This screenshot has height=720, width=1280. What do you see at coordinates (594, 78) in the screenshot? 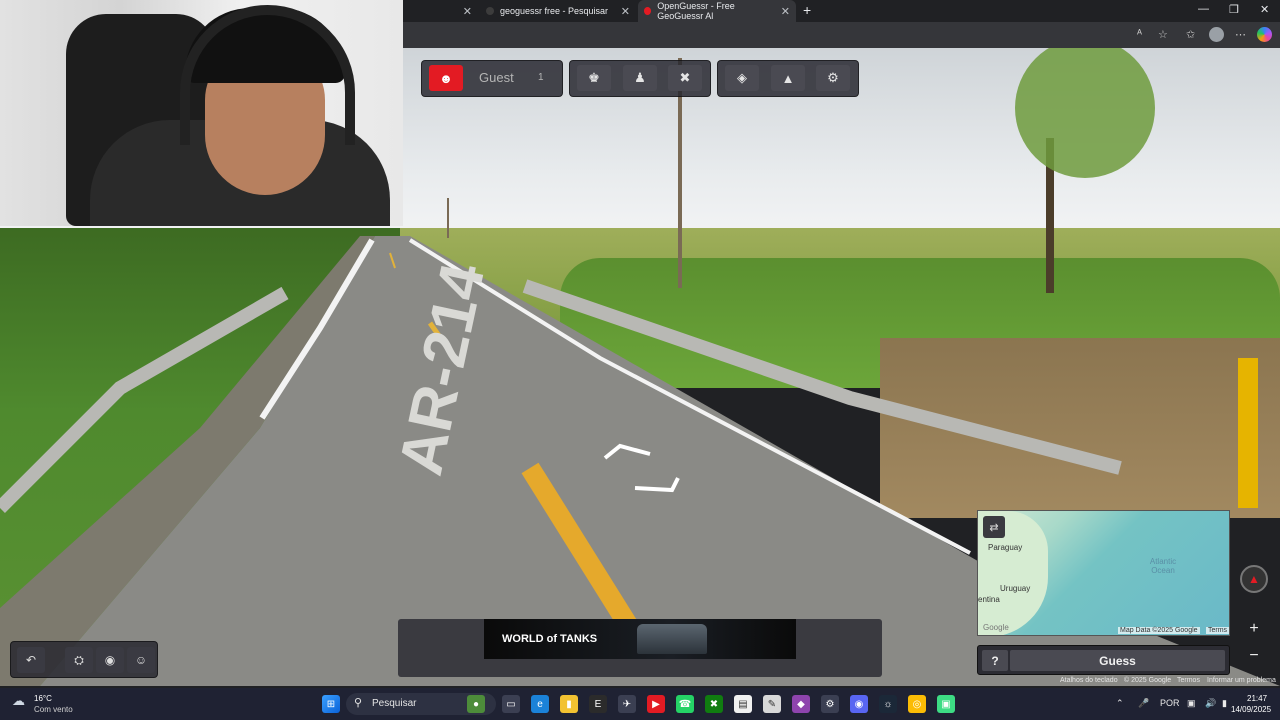
I see `leaderboard-icon: ♚` at bounding box center [594, 78].